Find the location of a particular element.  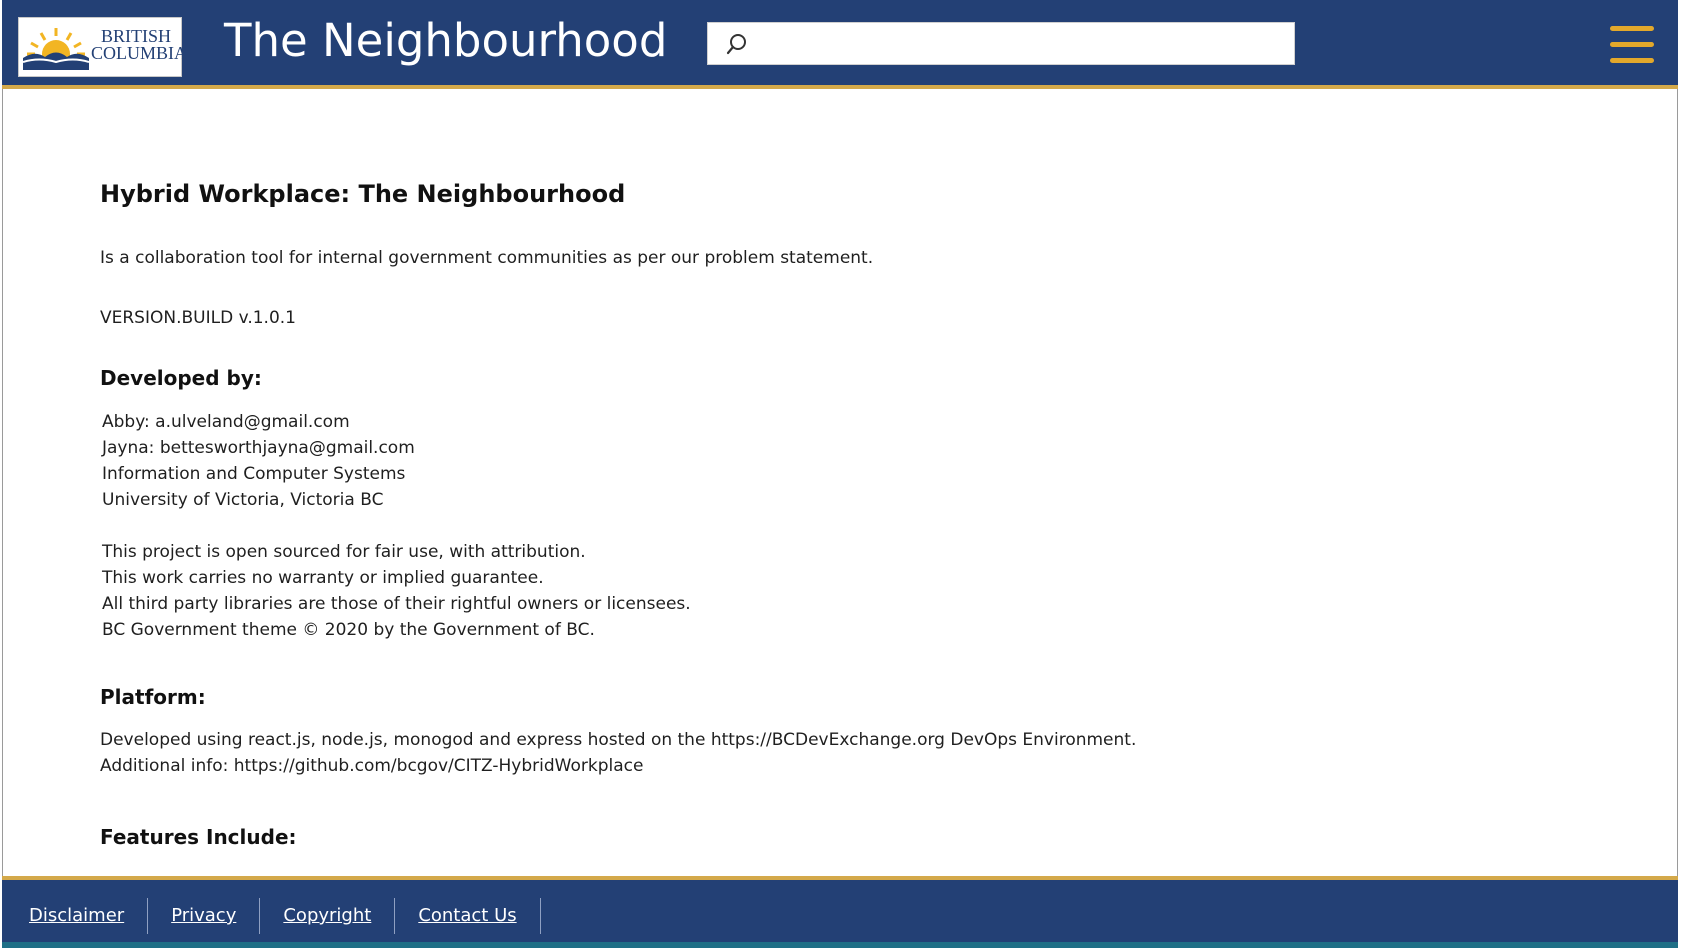

site-header: BRITISH COLUMBIA The Neighbourhood is located at coordinates (840, 44).